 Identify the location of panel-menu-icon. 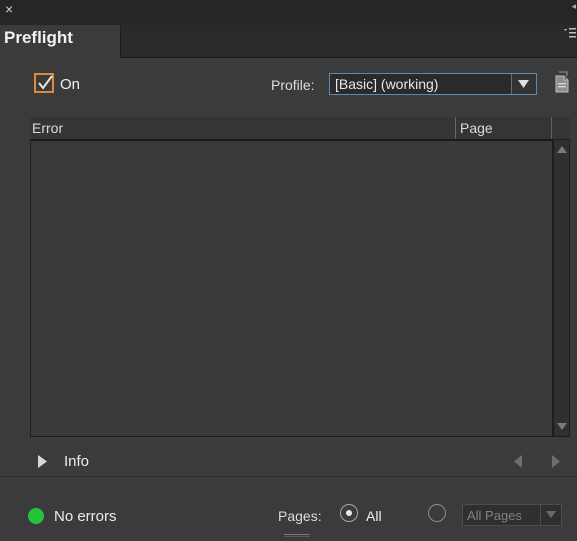
(570, 38).